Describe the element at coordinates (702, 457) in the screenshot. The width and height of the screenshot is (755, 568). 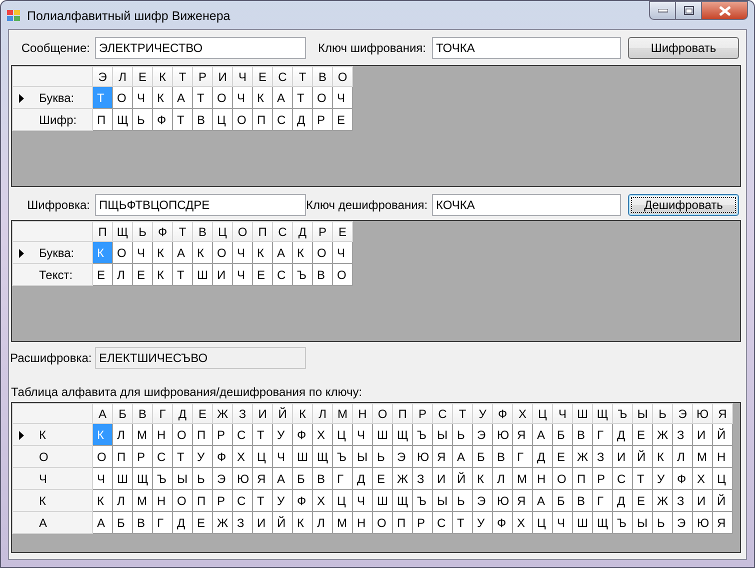
I see `grid-cell: М` at that location.